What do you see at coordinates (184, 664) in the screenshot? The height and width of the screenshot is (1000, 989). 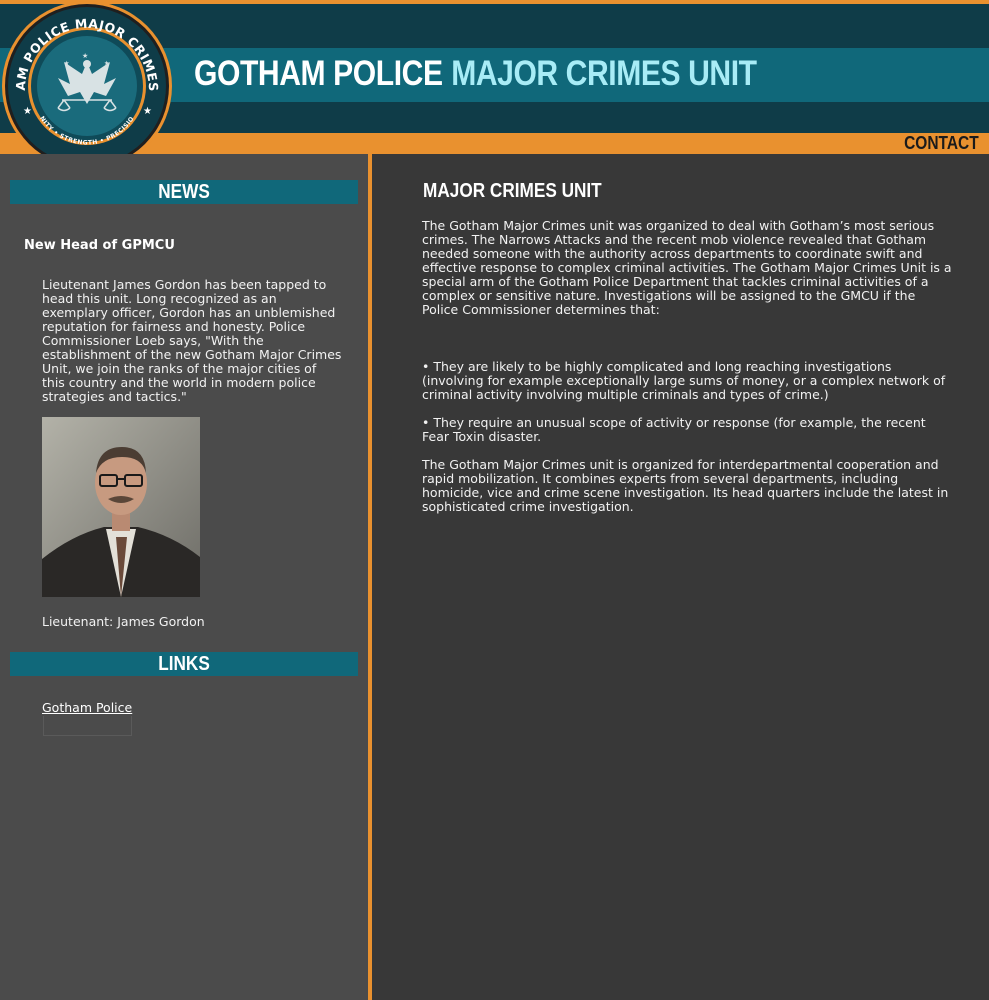 I see `links-heading: LINKS` at bounding box center [184, 664].